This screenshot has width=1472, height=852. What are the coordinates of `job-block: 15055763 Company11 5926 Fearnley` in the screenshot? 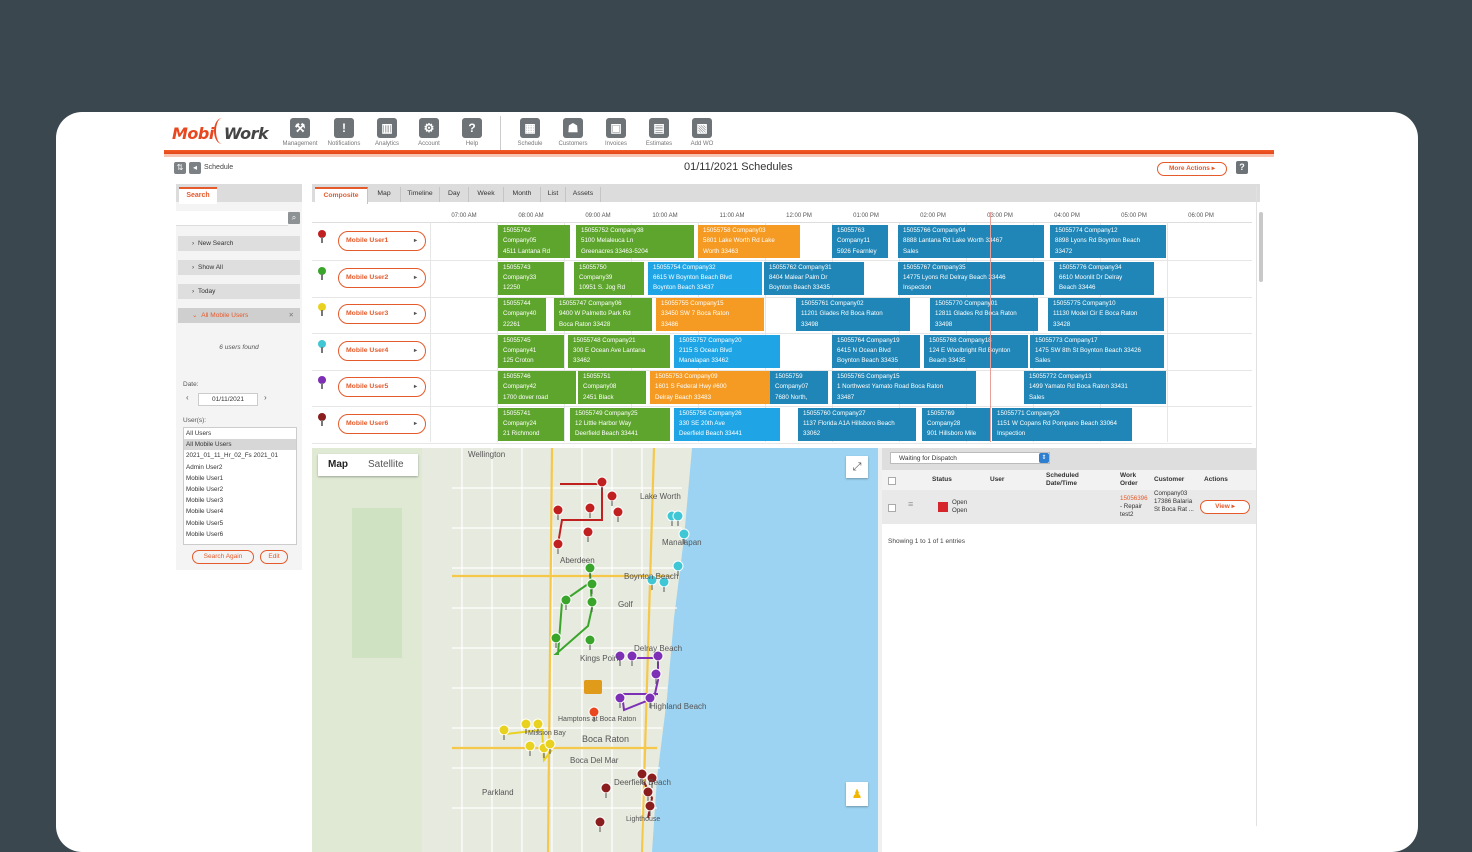 It's located at (860, 241).